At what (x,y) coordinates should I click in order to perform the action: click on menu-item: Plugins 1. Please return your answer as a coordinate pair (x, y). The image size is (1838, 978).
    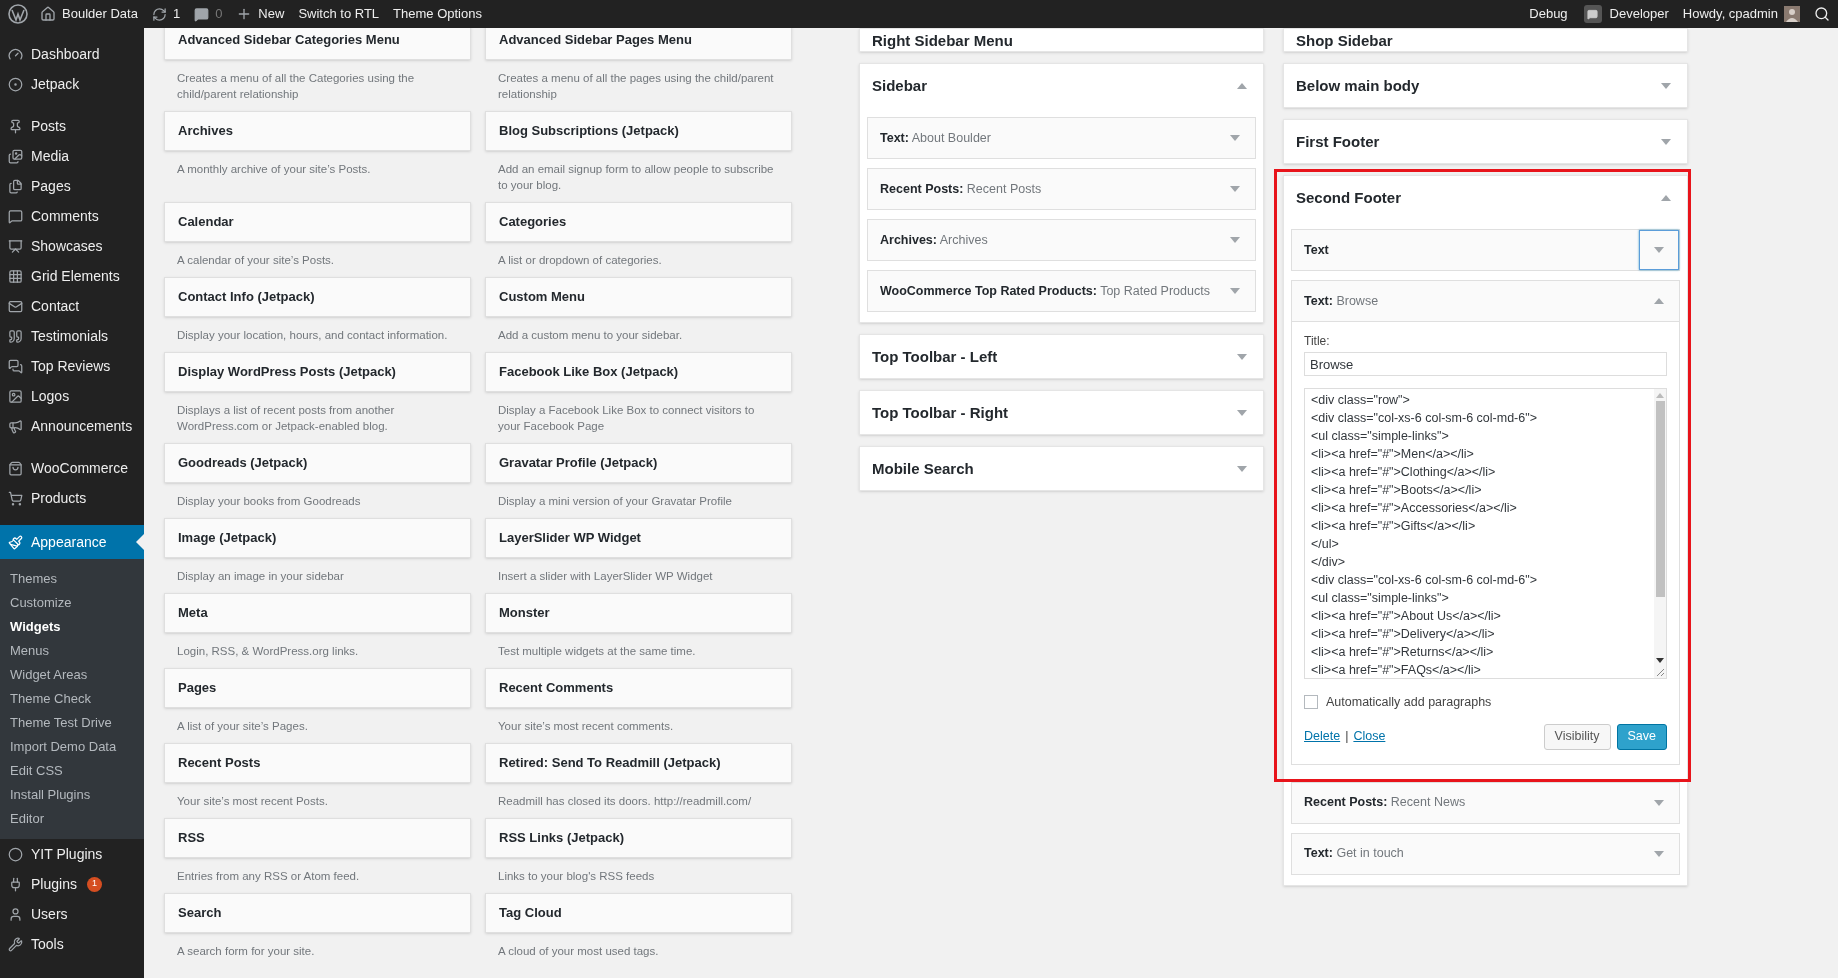
    Looking at the image, I should click on (72, 884).